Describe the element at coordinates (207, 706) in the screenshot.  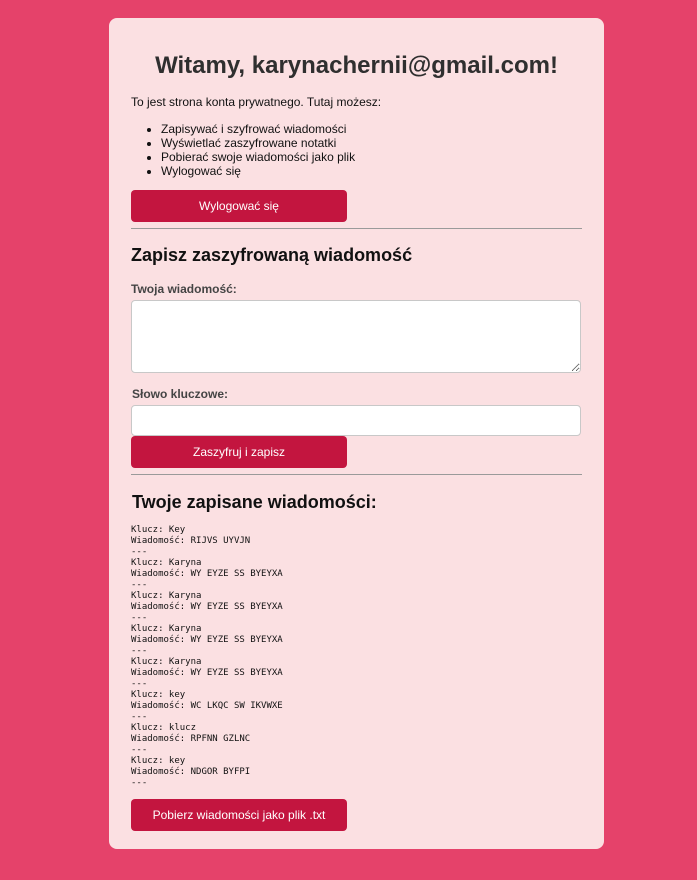
I see `entry-message-line: Wiadomość: WC LKQC SW IKVWXE` at that location.